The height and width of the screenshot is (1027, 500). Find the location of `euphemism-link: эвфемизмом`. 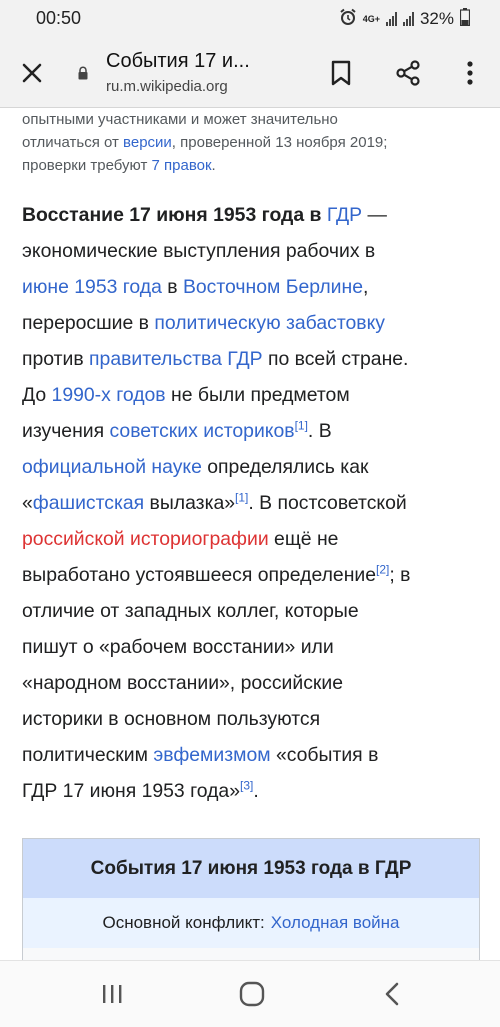

euphemism-link: эвфемизмом is located at coordinates (211, 755).